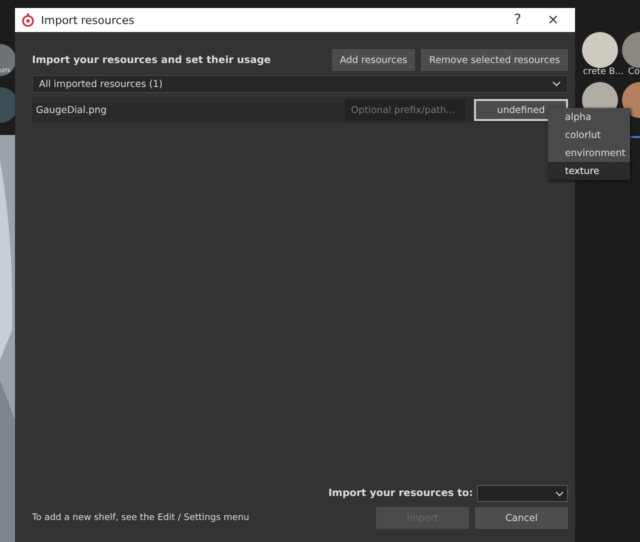 The height and width of the screenshot is (542, 640). I want to click on hint-text: To add a new shelf, see the Edit / Settings menu, so click(141, 518).